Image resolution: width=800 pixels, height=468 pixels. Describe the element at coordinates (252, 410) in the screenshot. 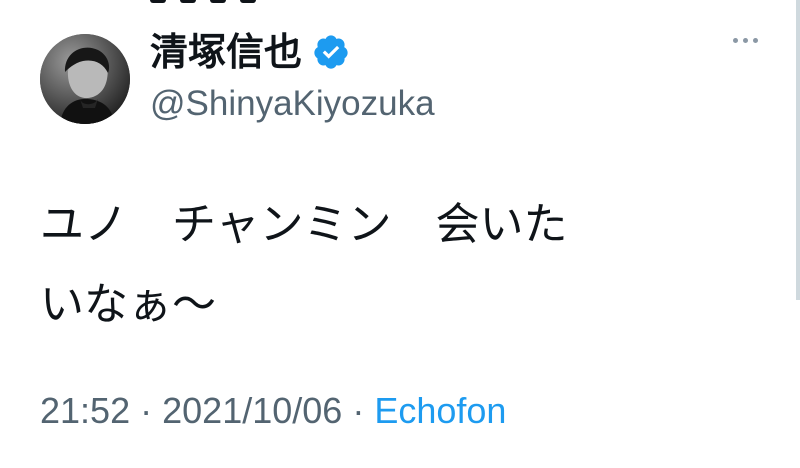

I see `tweet-date: 2021/10/06` at that location.